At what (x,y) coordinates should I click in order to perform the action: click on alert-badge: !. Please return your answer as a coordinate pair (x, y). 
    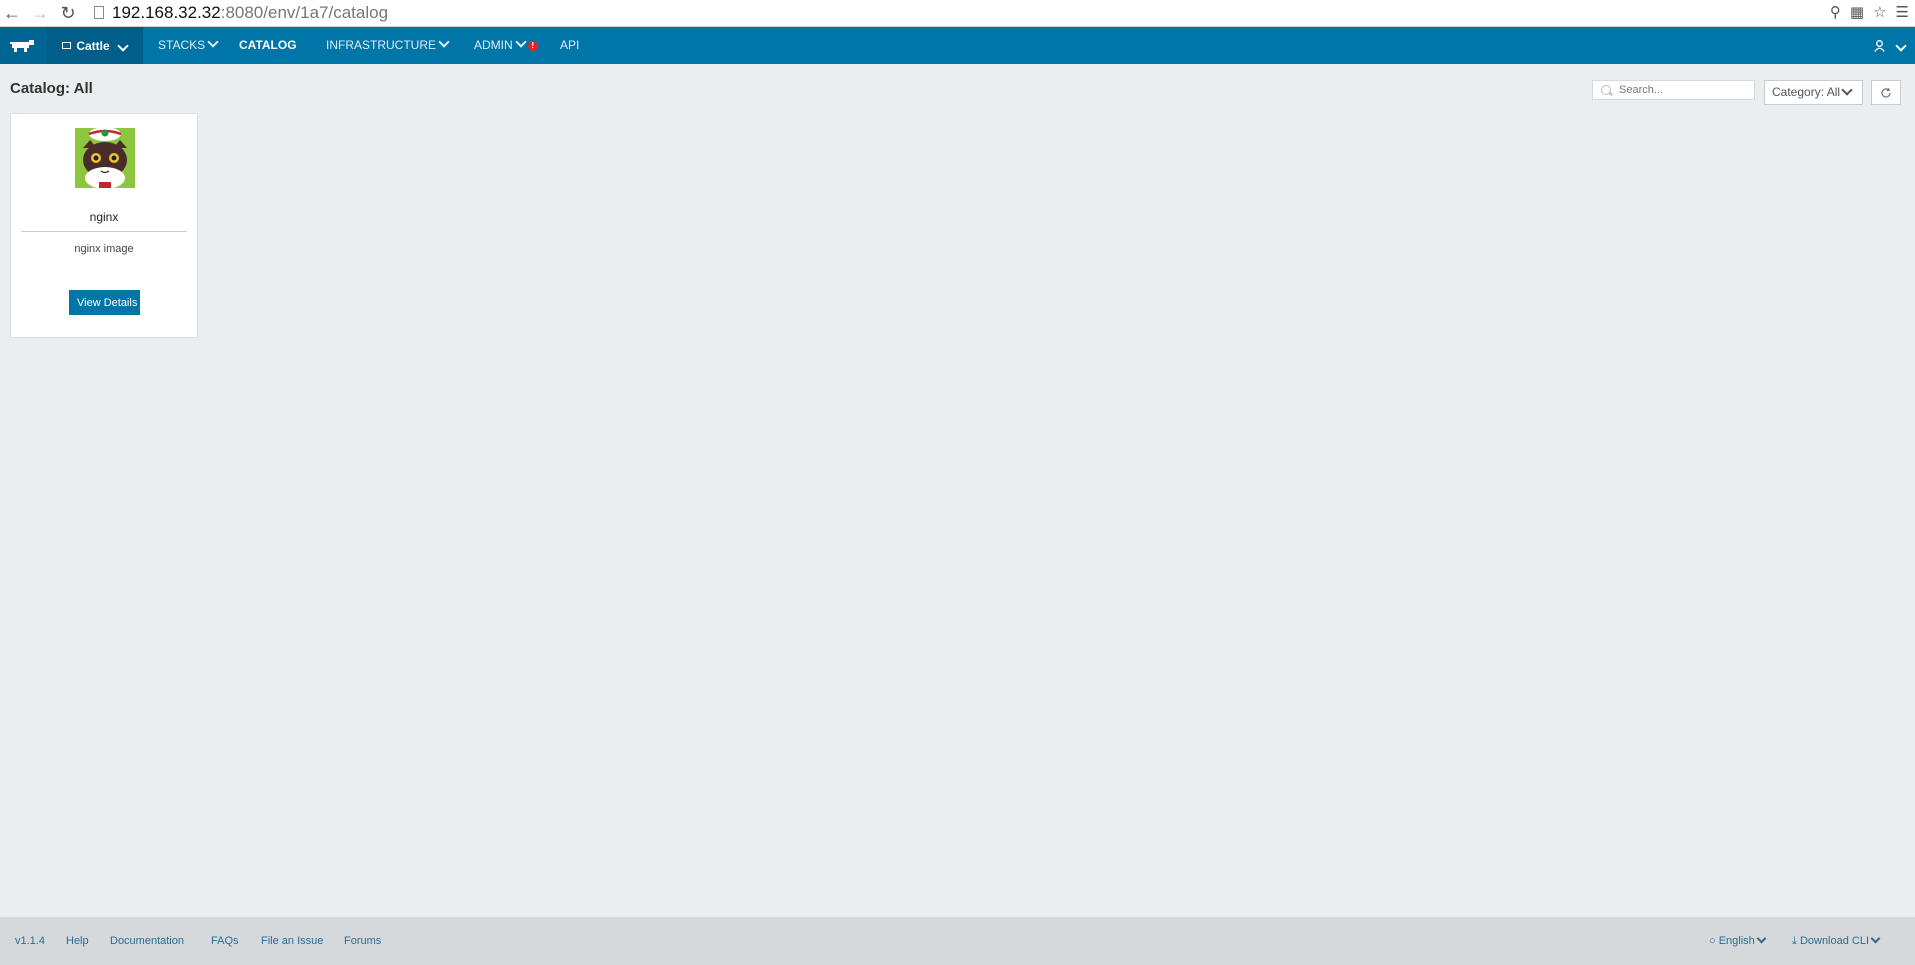
    Looking at the image, I should click on (532, 46).